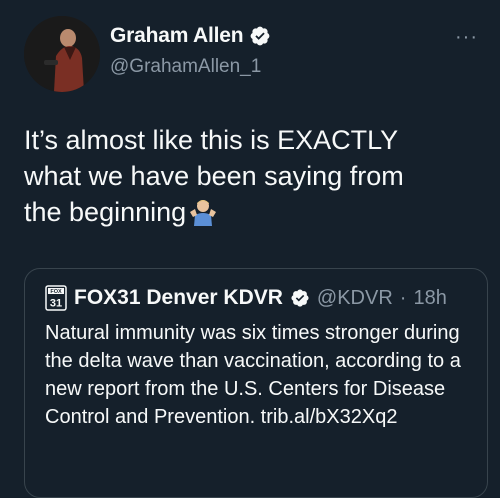 This screenshot has width=500, height=498. I want to click on quoted-tweet-header: FOX 31 FOX31 Denver KDVR @KDVR · 18h, so click(246, 298).